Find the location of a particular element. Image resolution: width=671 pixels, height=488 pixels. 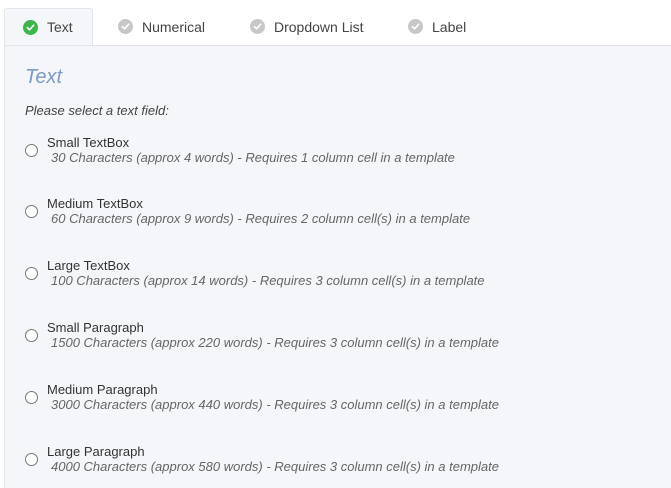

option-label: Small Paragraph is located at coordinates (95, 327).